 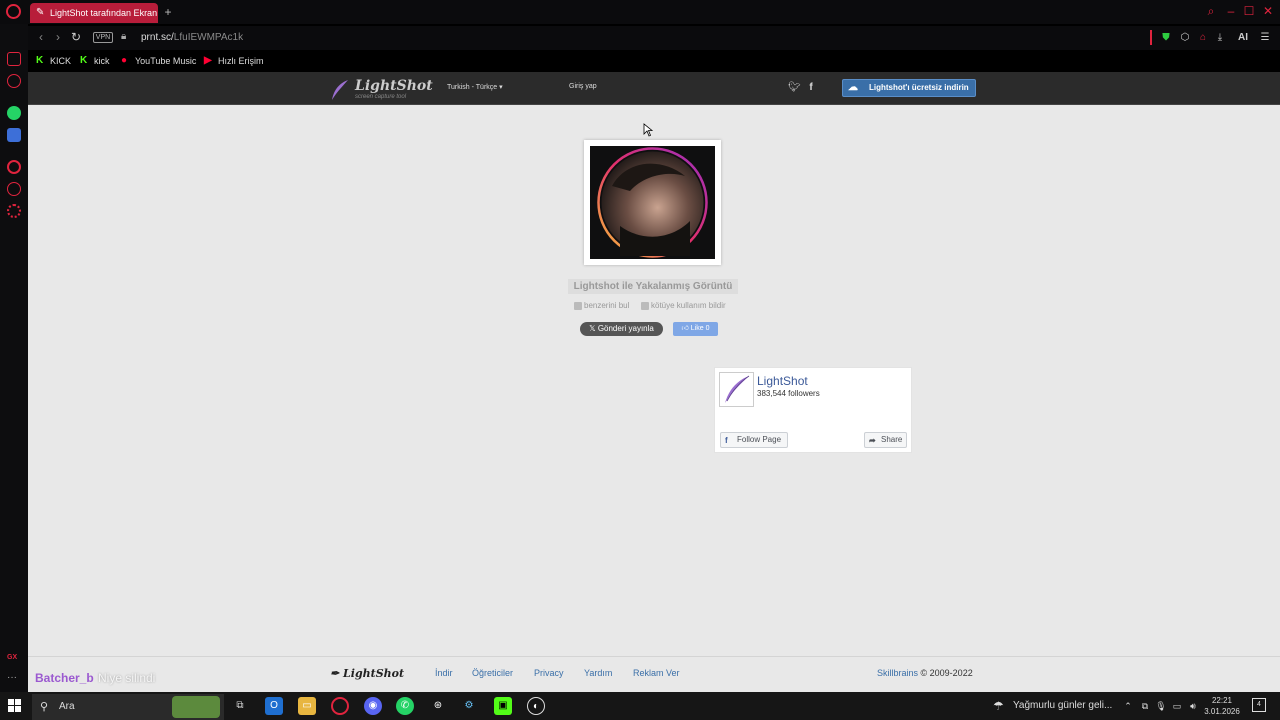 What do you see at coordinates (13, 11) in the screenshot?
I see `opera-logo-icon` at bounding box center [13, 11].